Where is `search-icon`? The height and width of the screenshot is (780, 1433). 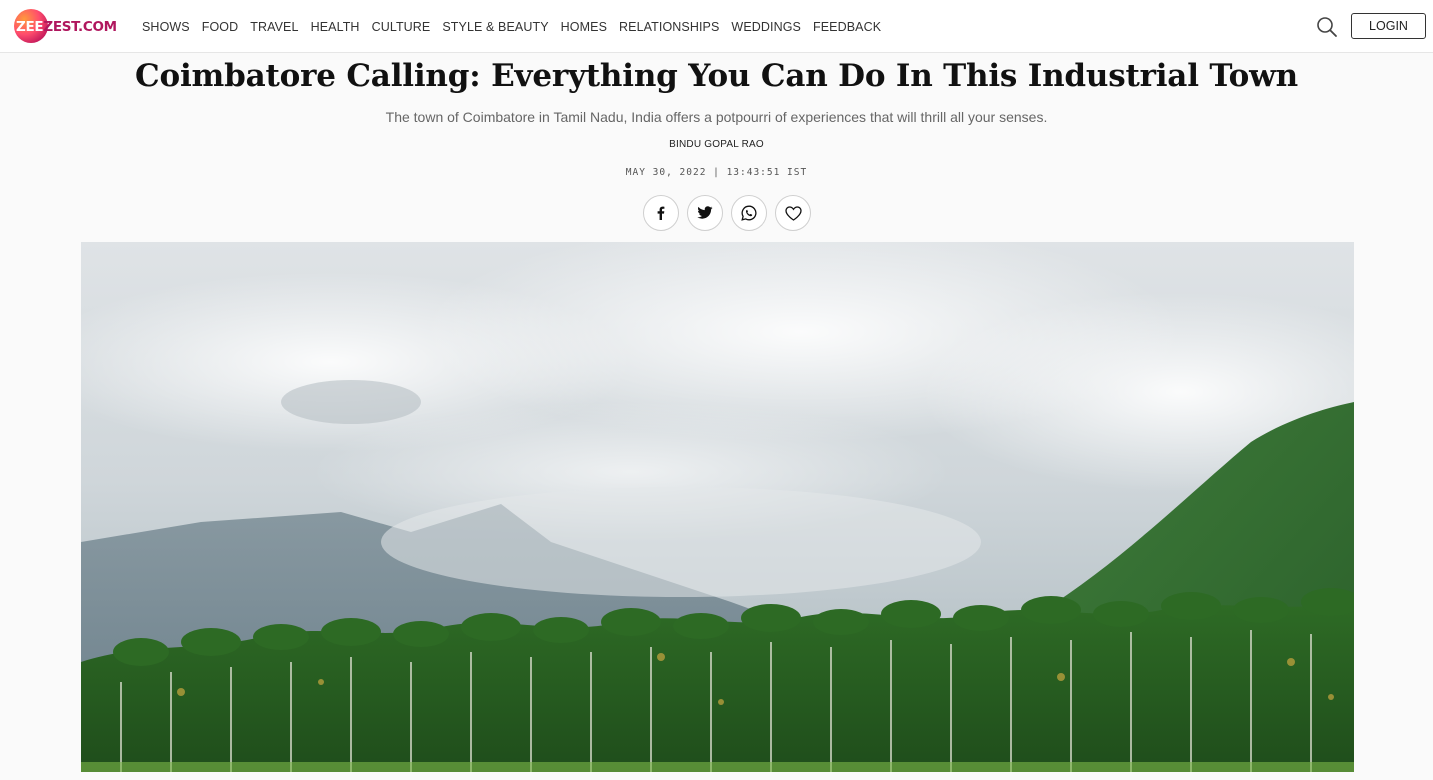
search-icon is located at coordinates (1327, 27).